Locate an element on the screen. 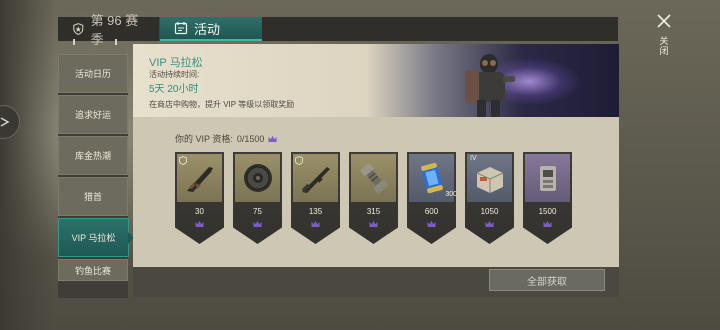  reward-card: 30 is located at coordinates (199, 198).